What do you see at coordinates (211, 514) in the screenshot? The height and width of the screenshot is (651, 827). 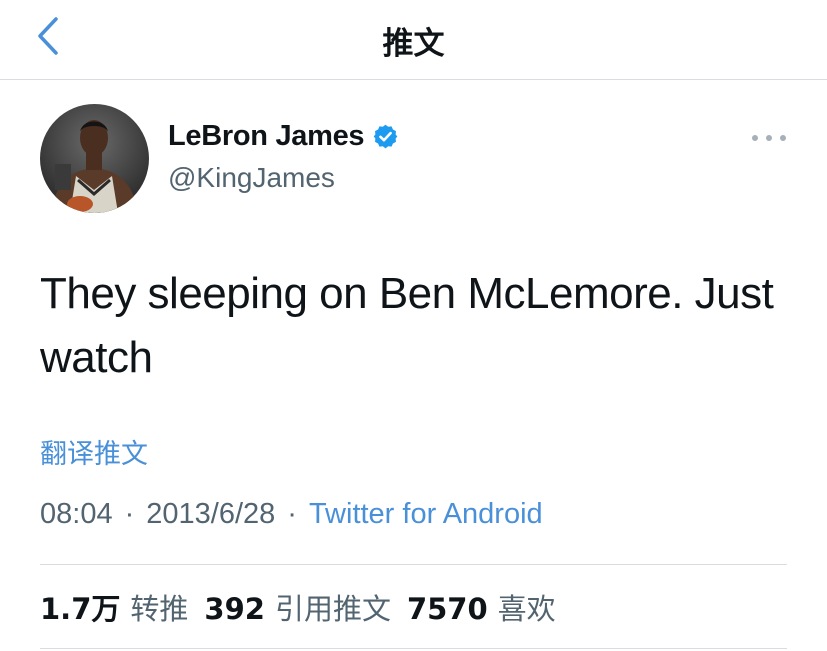 I see `tweet-date: 2013/6/28` at bounding box center [211, 514].